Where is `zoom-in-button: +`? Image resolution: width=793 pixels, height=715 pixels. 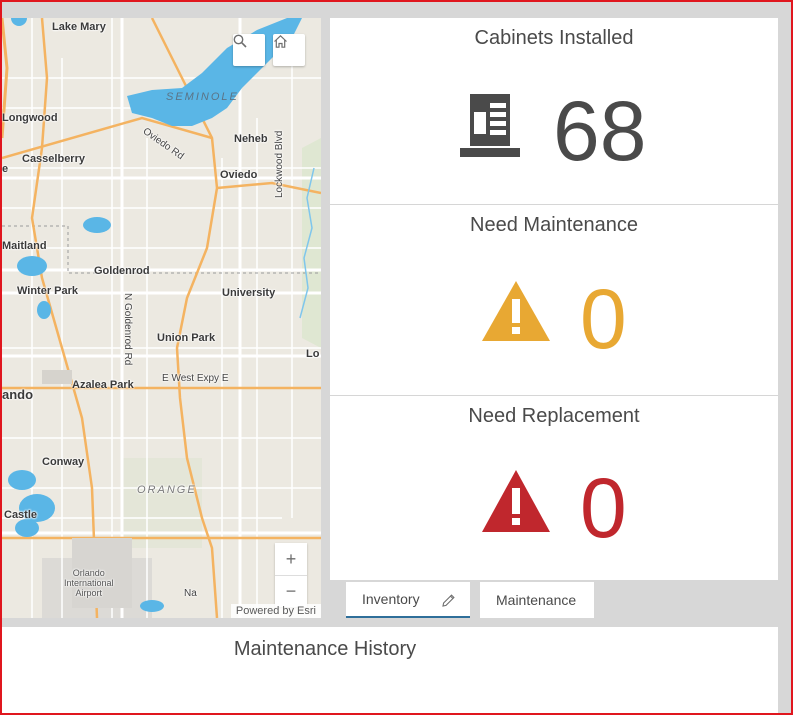 zoom-in-button: + is located at coordinates (291, 559).